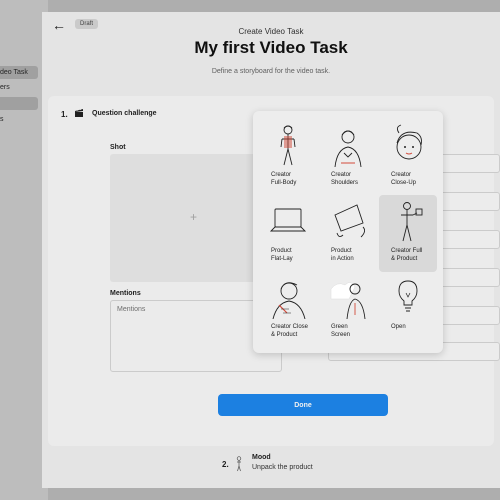 This screenshot has height=500, width=500. I want to click on shot-type-creator-close-product: Creator Close & Product, so click(288, 309).